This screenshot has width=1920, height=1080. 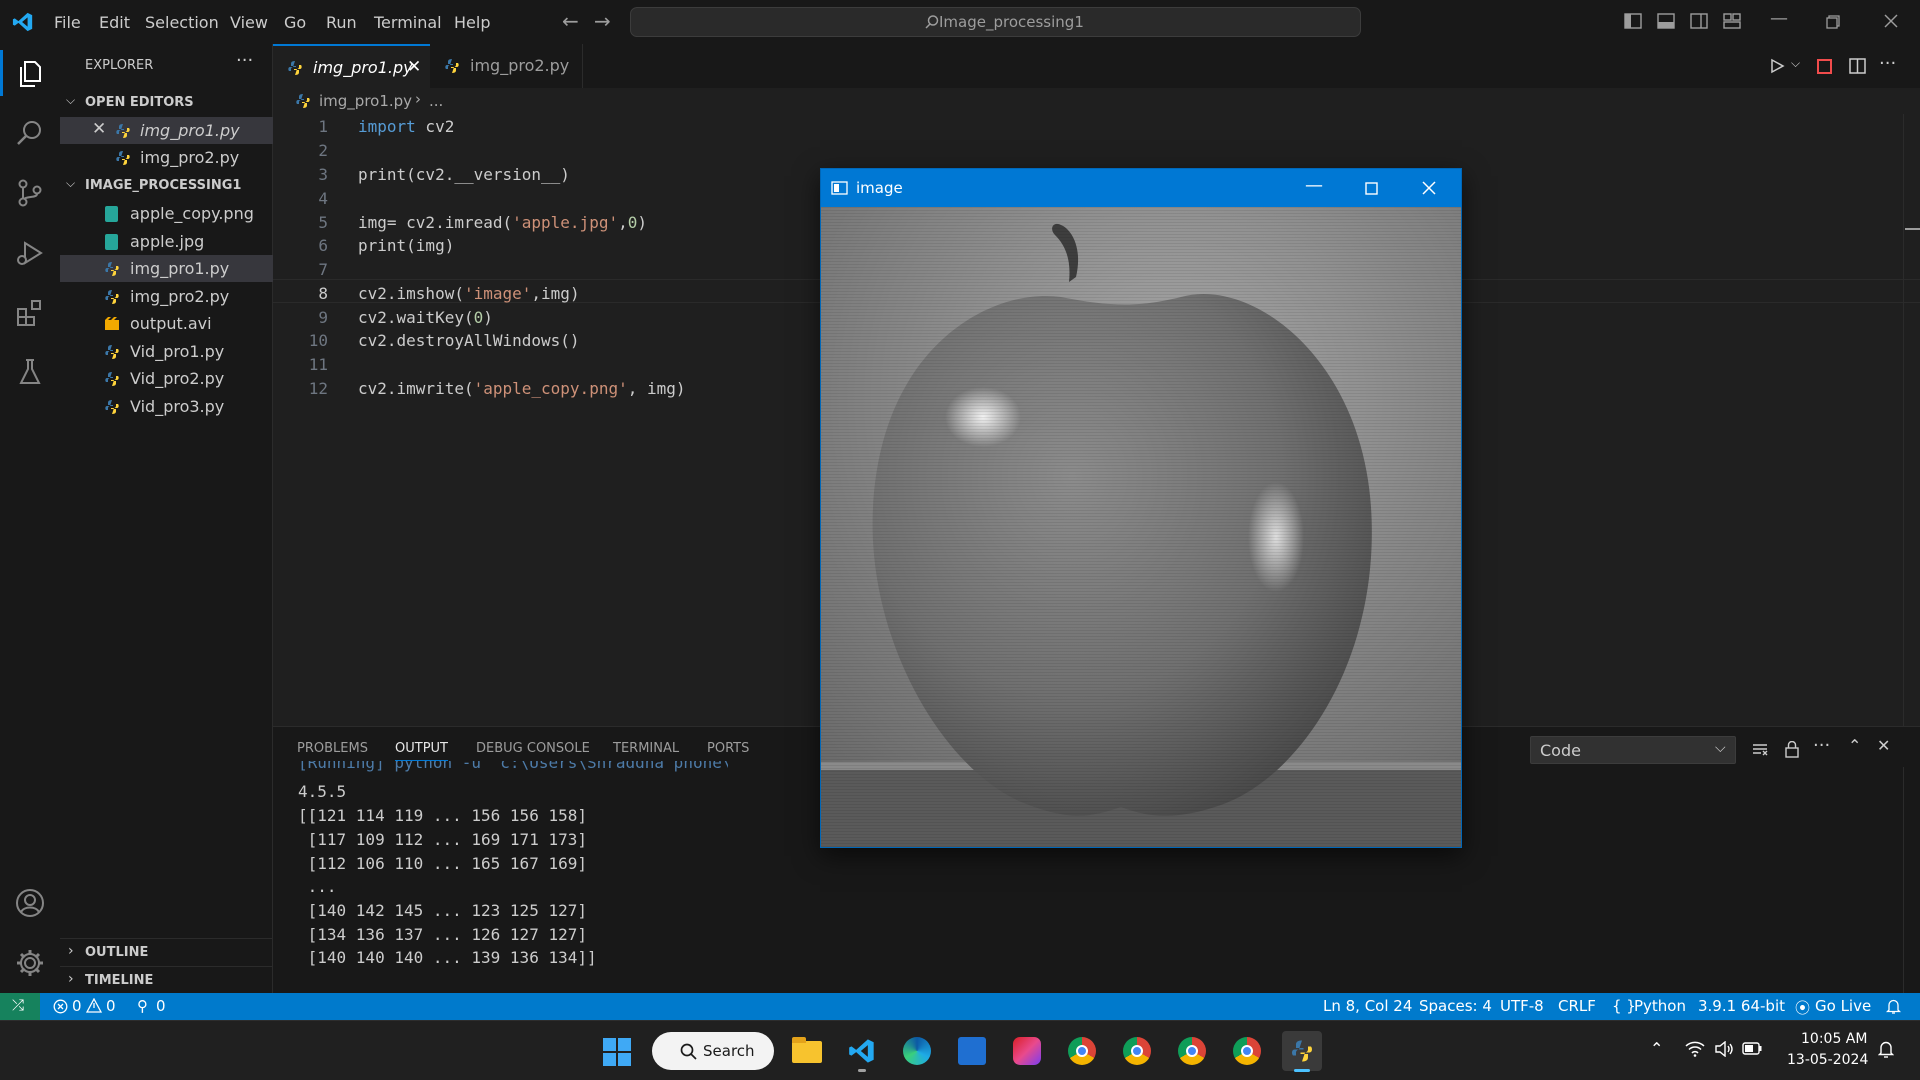 What do you see at coordinates (30, 253) in the screenshot?
I see `run-debug-icon` at bounding box center [30, 253].